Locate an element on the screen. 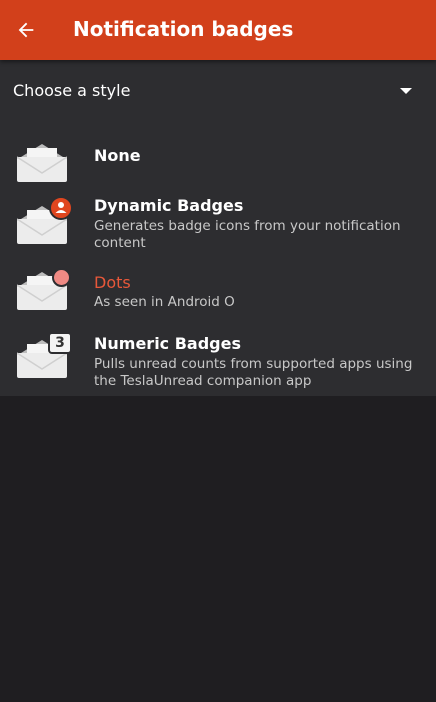 The image size is (436, 702). app-bar: Notification badges is located at coordinates (218, 30).